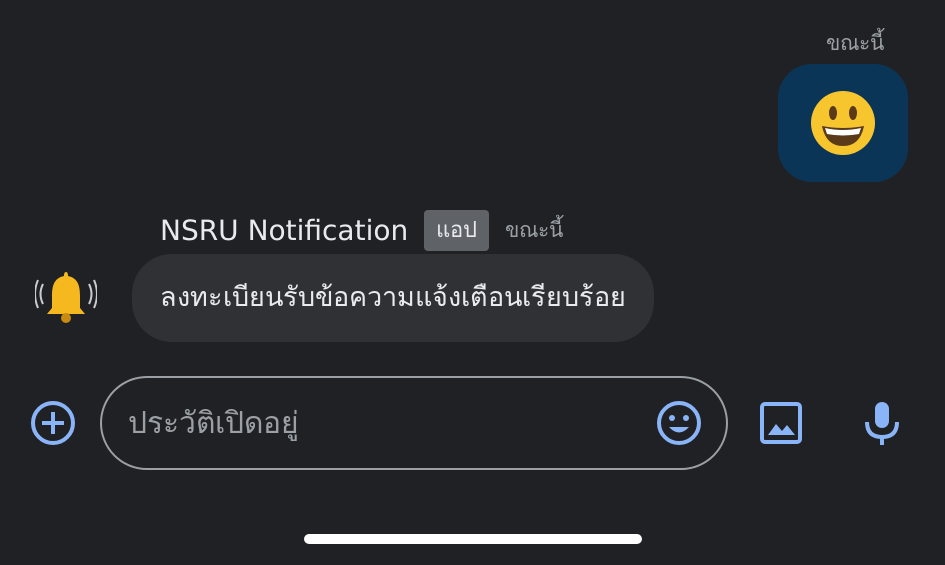 The image size is (945, 565). I want to click on message-input: ประวัติเปิดอยู่, so click(391, 423).